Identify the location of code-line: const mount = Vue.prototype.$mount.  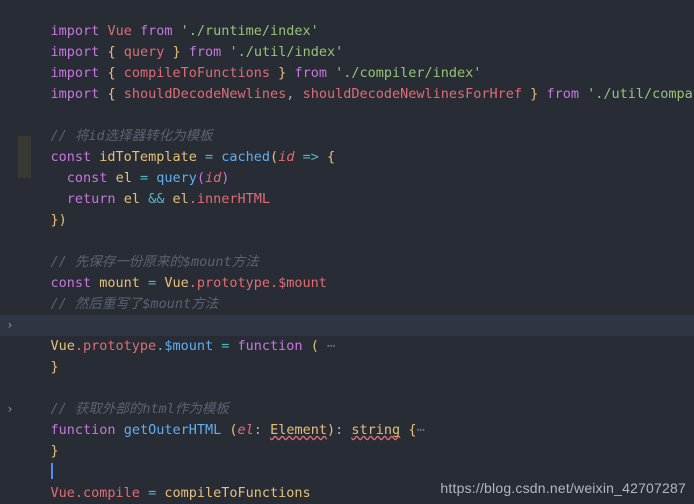
(347, 271).